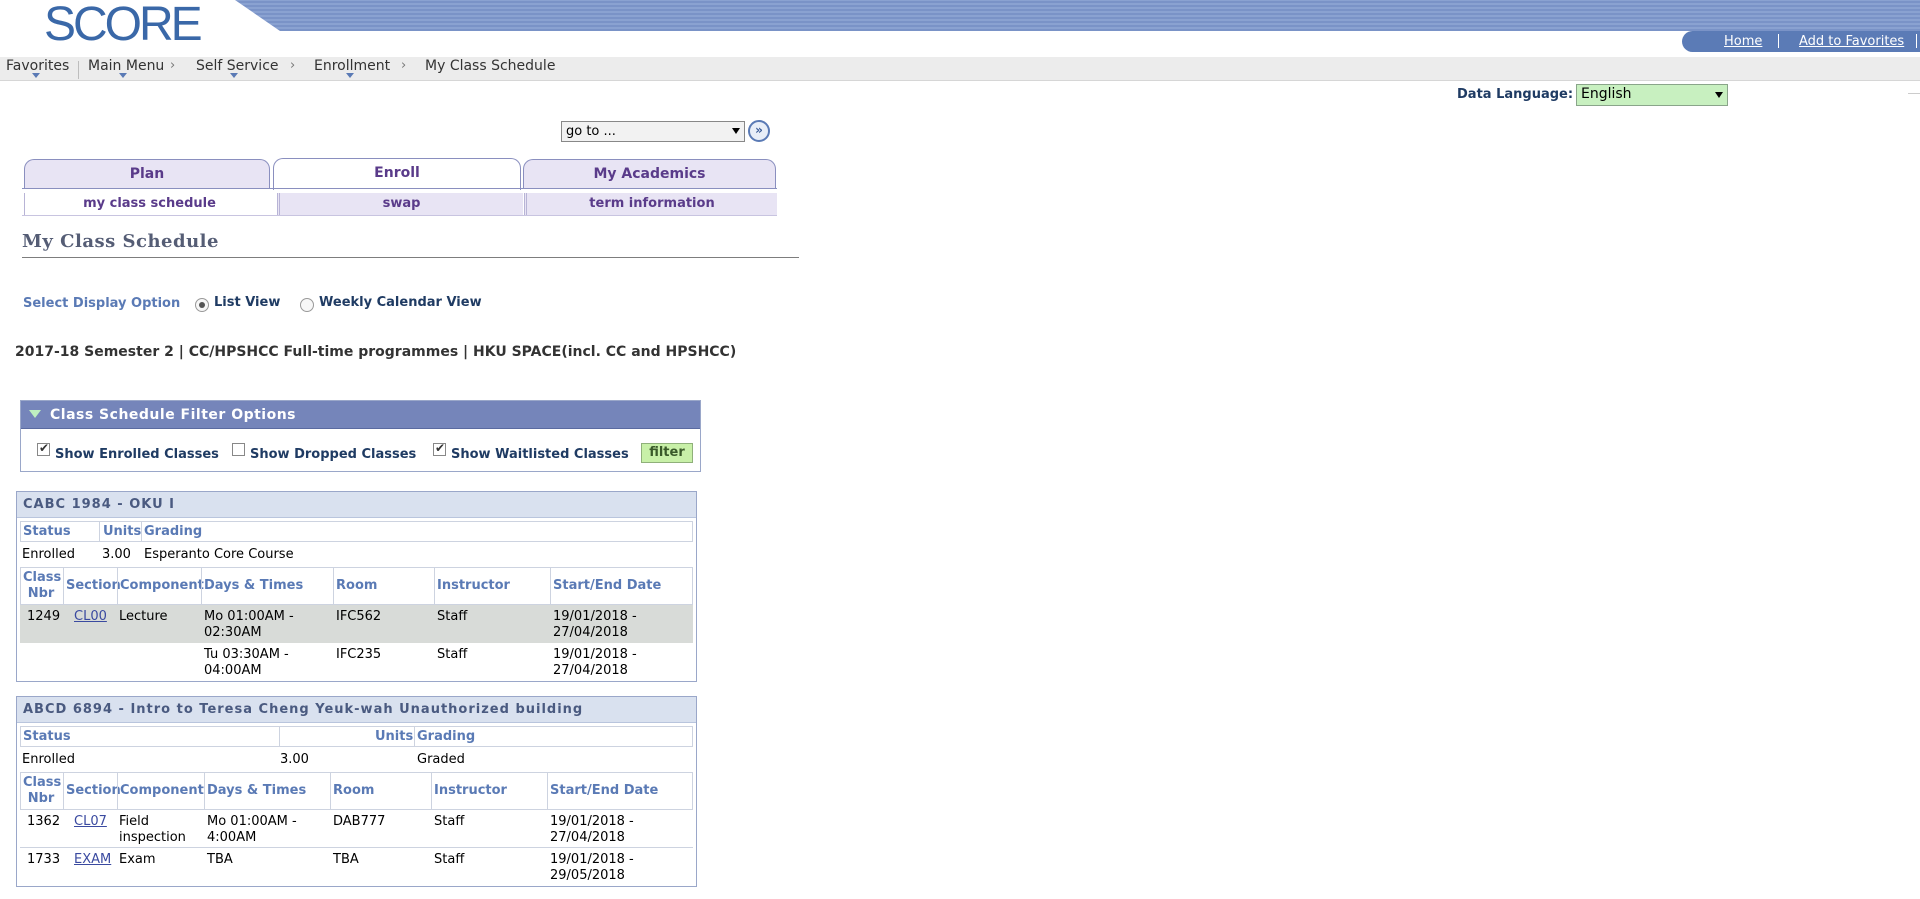 This screenshot has width=1920, height=899. I want to click on component-header: Component, so click(162, 585).